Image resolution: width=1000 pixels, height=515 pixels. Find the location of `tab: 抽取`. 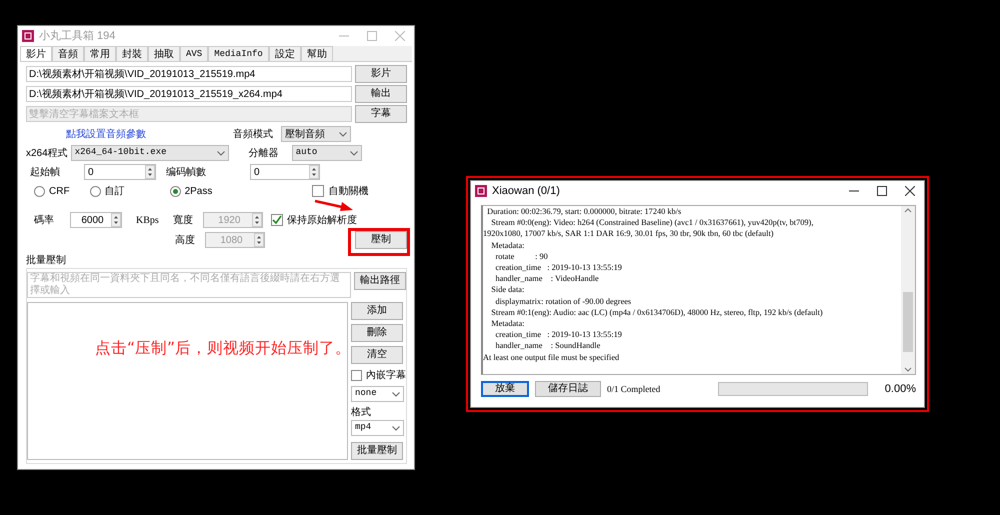

tab: 抽取 is located at coordinates (164, 53).